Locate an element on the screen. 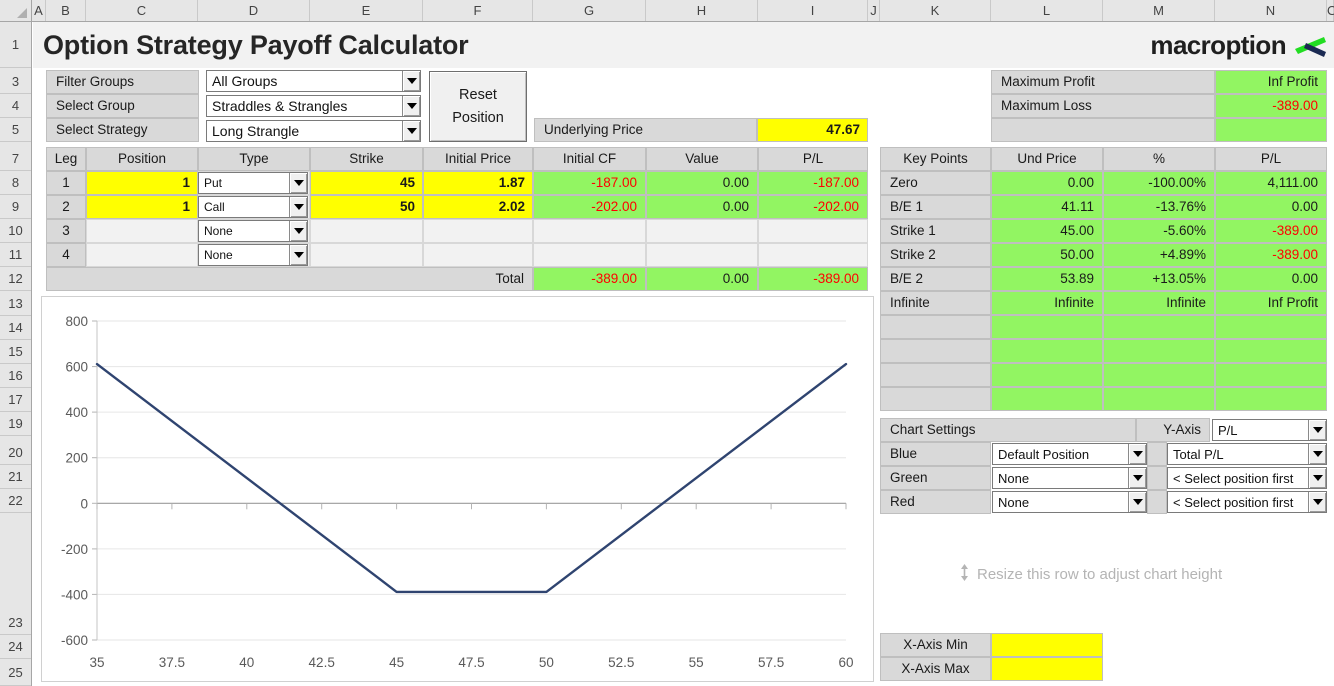 The width and height of the screenshot is (1334, 686). column-header-n: N is located at coordinates (1271, 10).